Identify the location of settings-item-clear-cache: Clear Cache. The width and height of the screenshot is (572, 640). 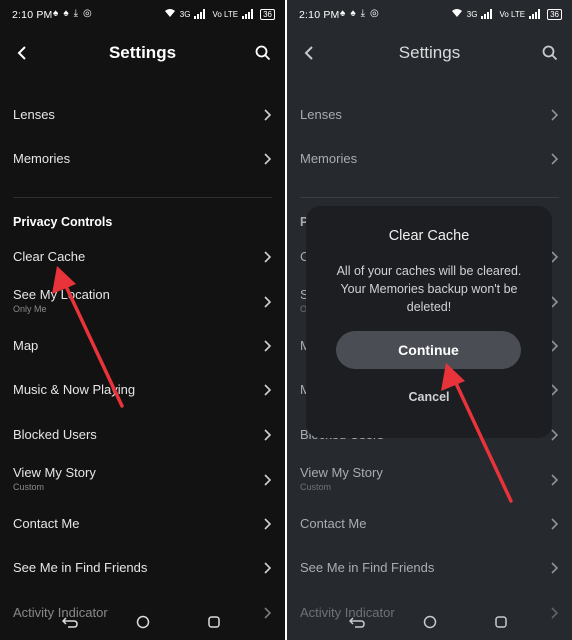
(142, 269).